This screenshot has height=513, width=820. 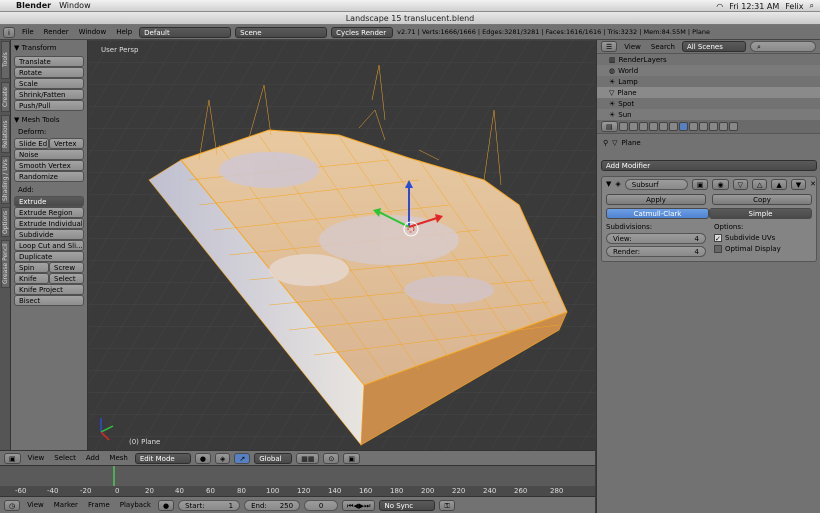 I want to click on menu-add: Add, so click(x=93, y=458).